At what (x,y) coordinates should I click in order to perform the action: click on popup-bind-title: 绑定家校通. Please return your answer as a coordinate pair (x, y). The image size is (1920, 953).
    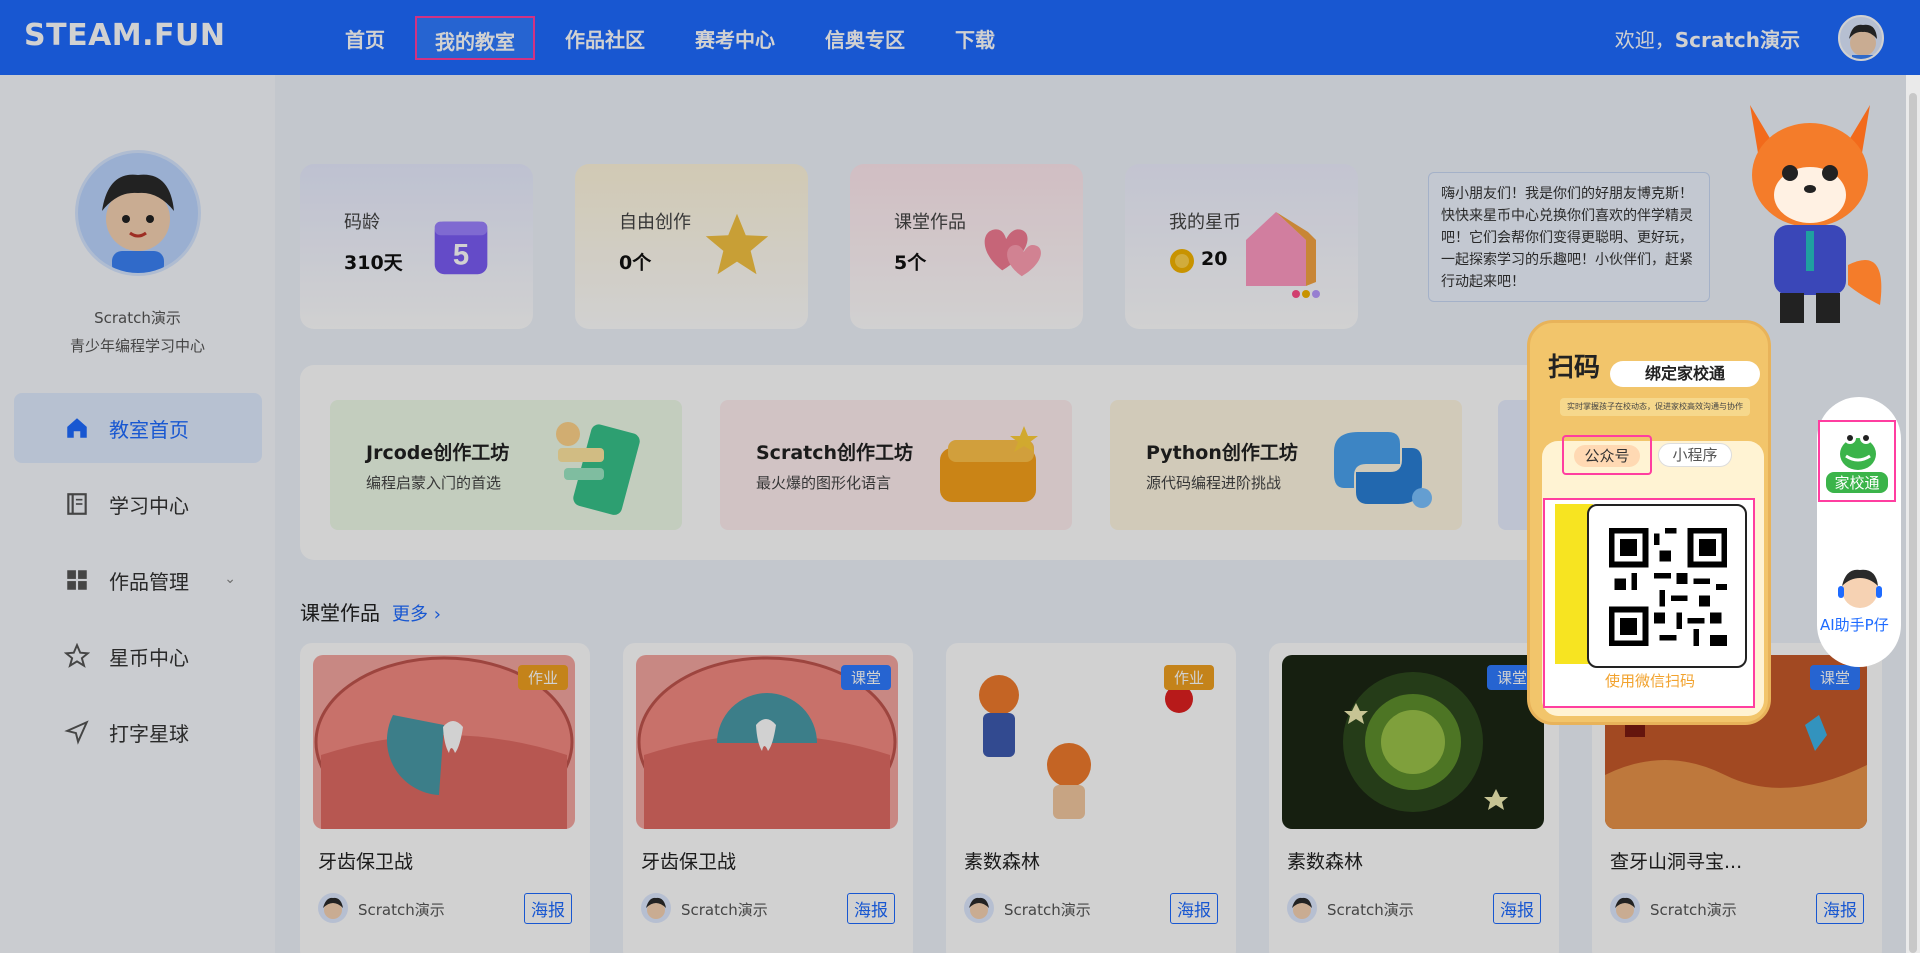
    Looking at the image, I should click on (1685, 374).